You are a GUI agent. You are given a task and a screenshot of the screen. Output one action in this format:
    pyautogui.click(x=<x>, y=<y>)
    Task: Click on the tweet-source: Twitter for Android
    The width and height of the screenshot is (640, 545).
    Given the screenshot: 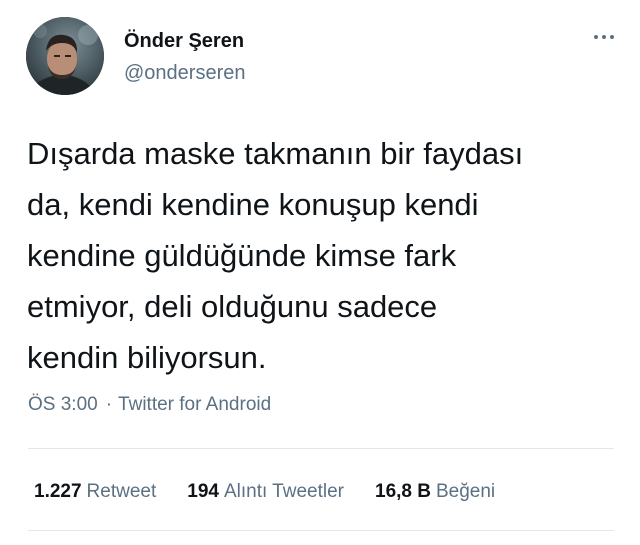 What is the action you would take?
    pyautogui.click(x=194, y=404)
    